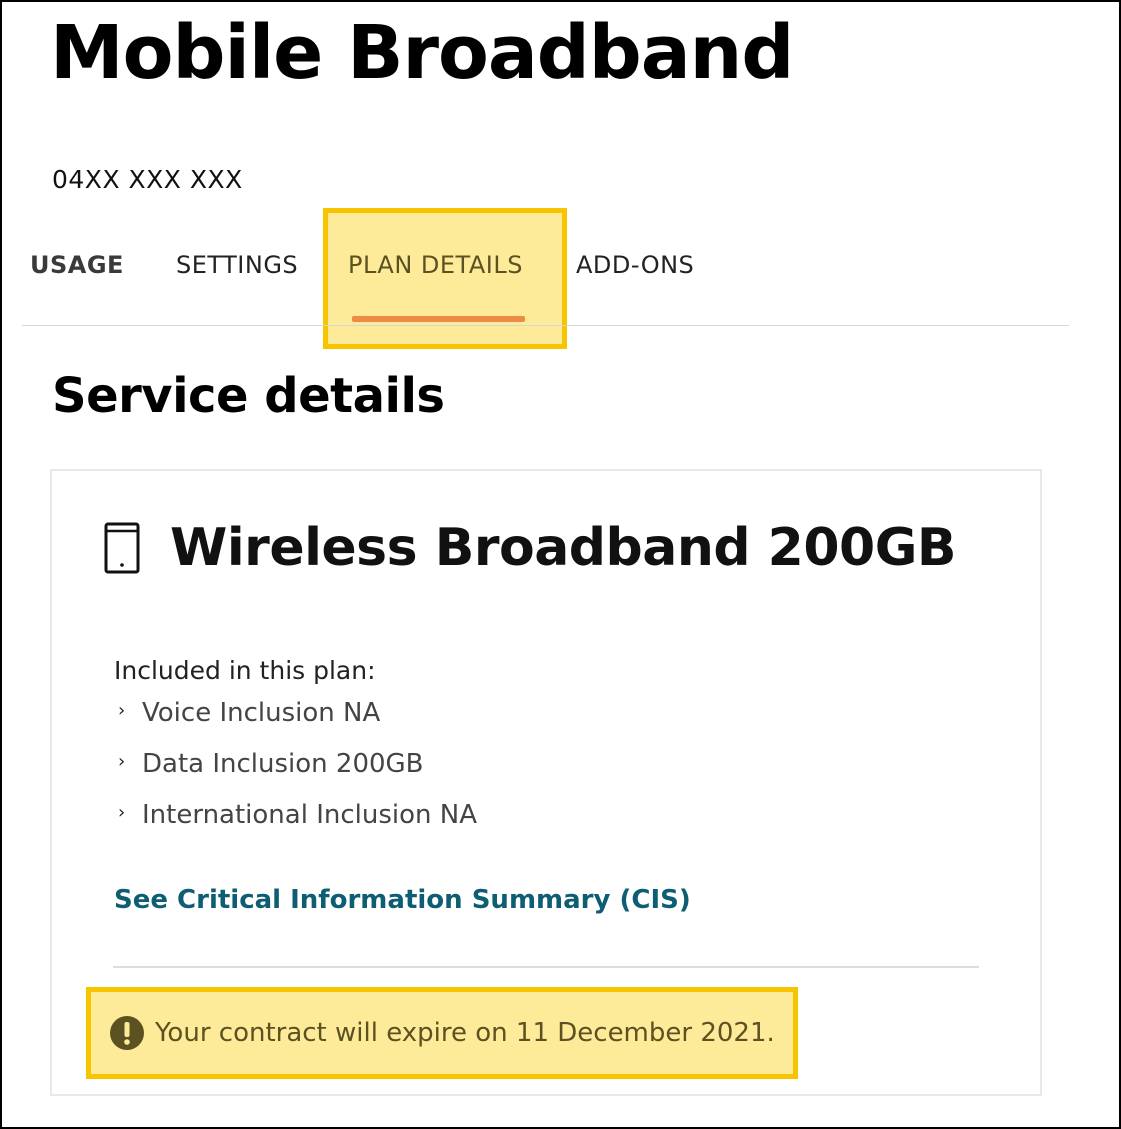 The width and height of the screenshot is (1121, 1129). I want to click on included-label: Included in this plan:, so click(245, 670).